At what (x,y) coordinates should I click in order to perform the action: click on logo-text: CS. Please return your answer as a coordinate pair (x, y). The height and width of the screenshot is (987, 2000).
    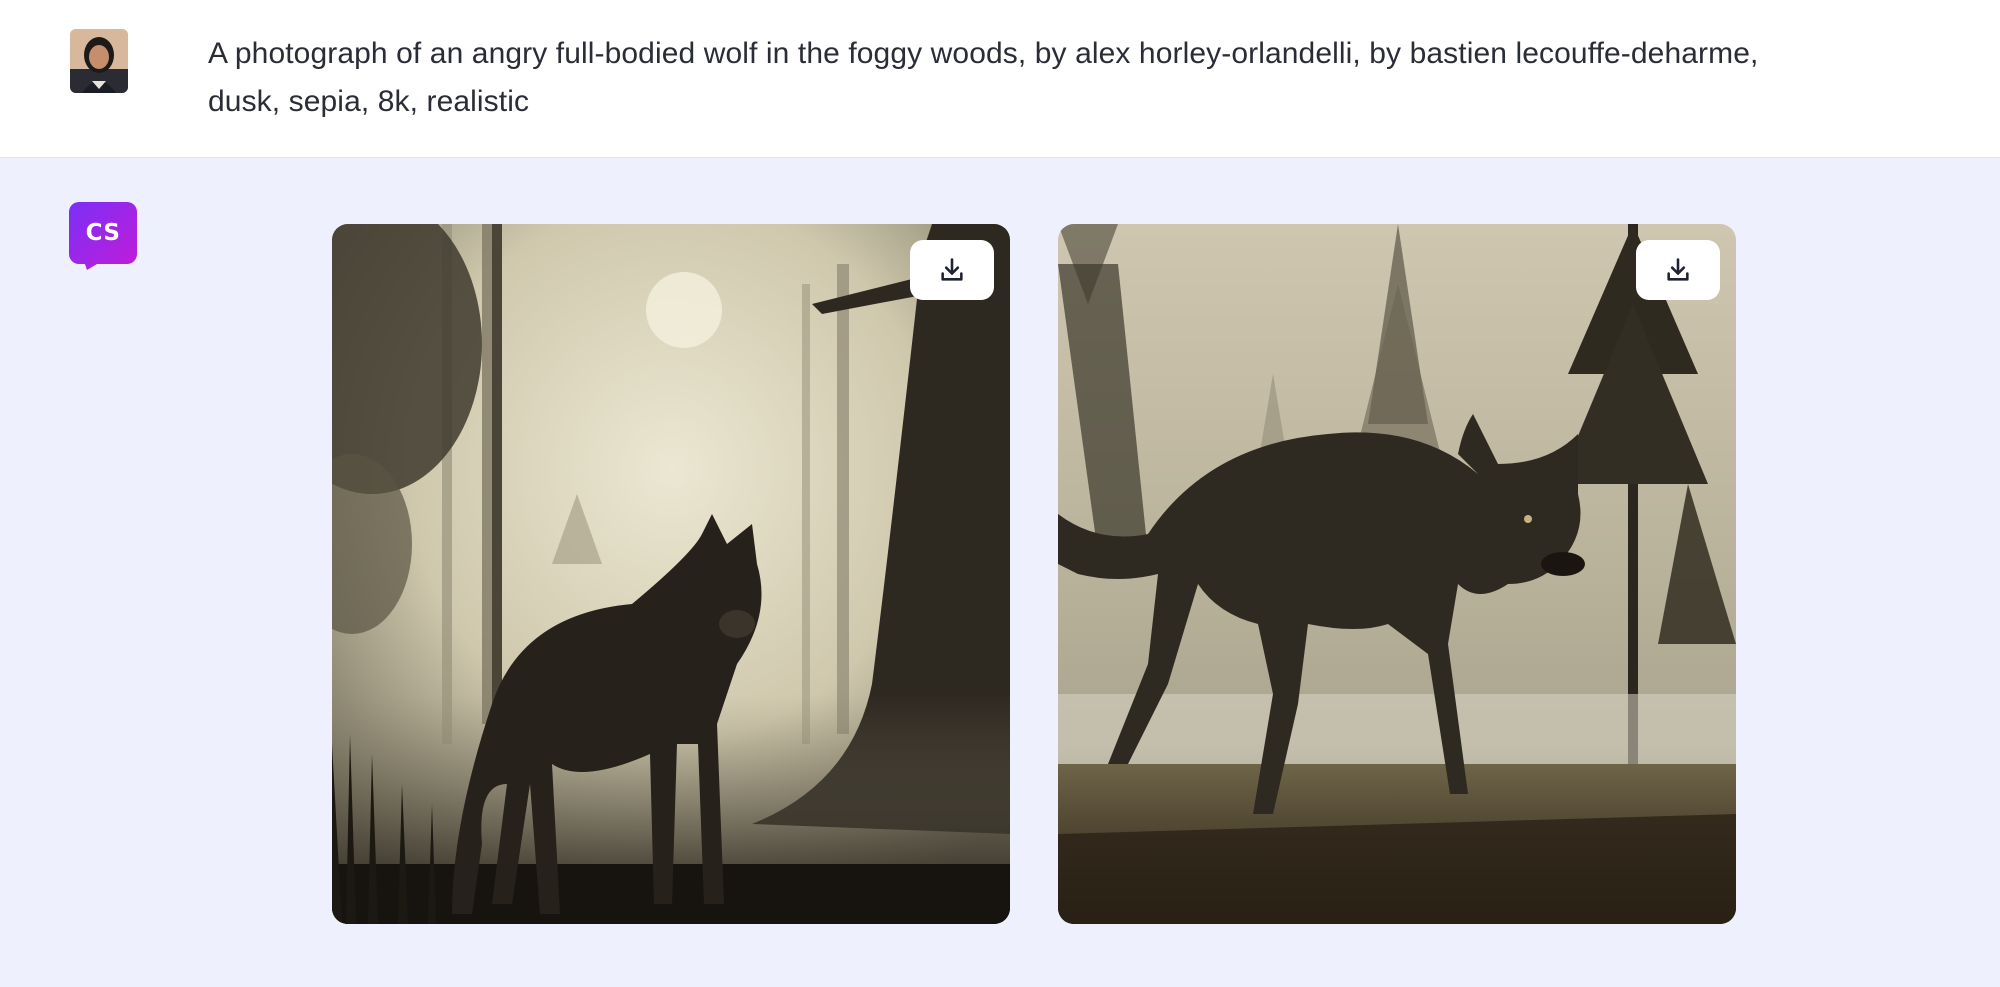
    Looking at the image, I should click on (103, 233).